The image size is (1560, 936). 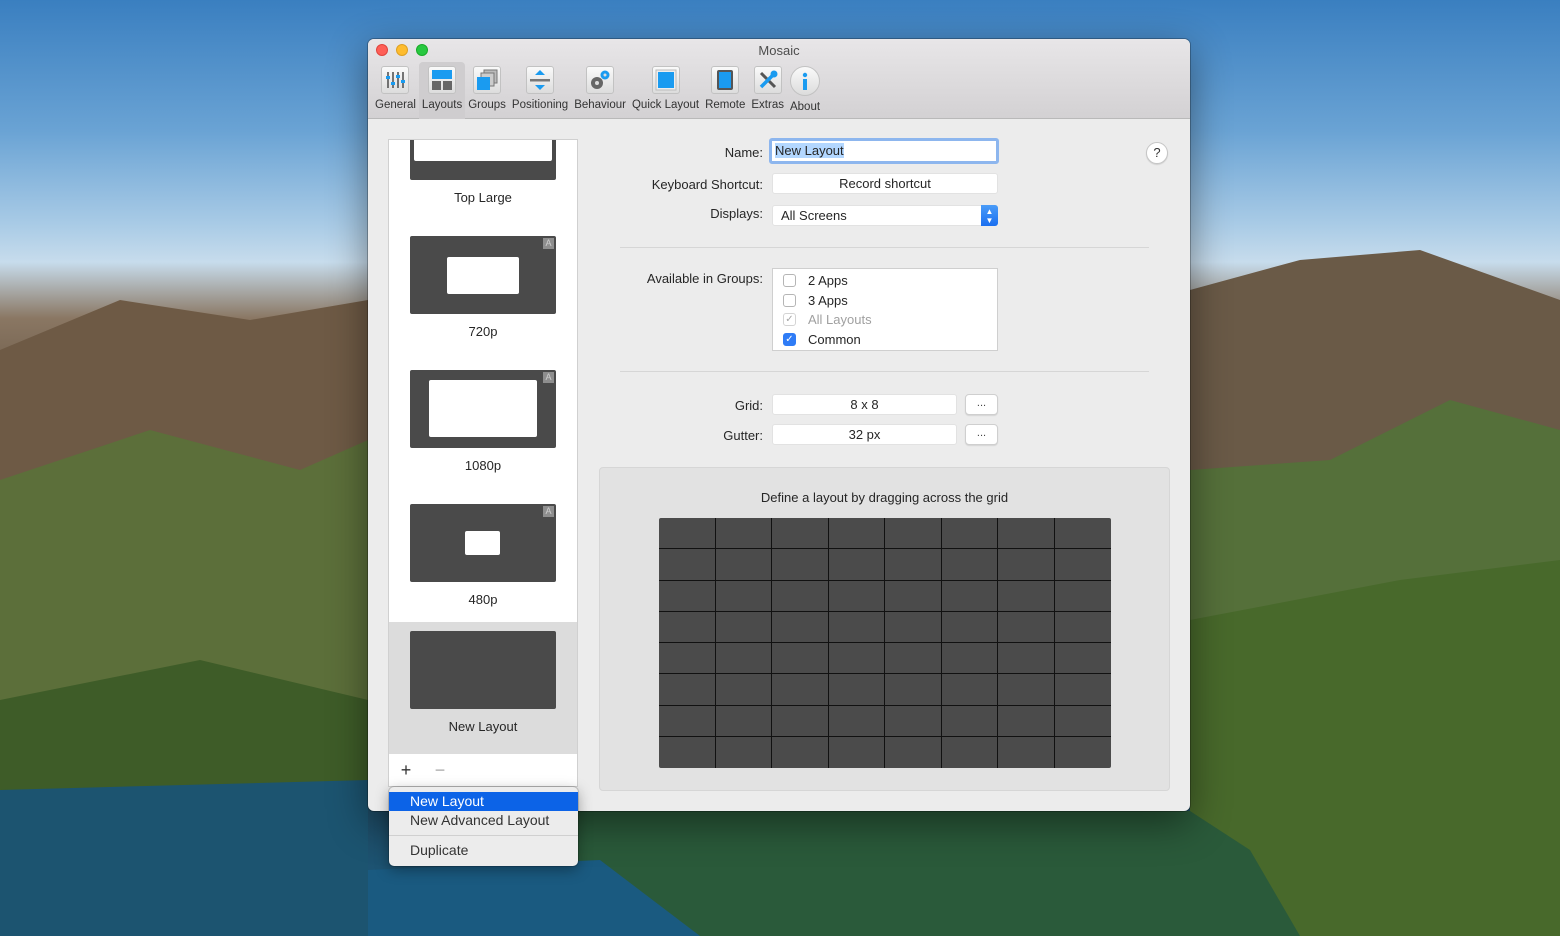 I want to click on name-input: New Layout, so click(x=884, y=151).